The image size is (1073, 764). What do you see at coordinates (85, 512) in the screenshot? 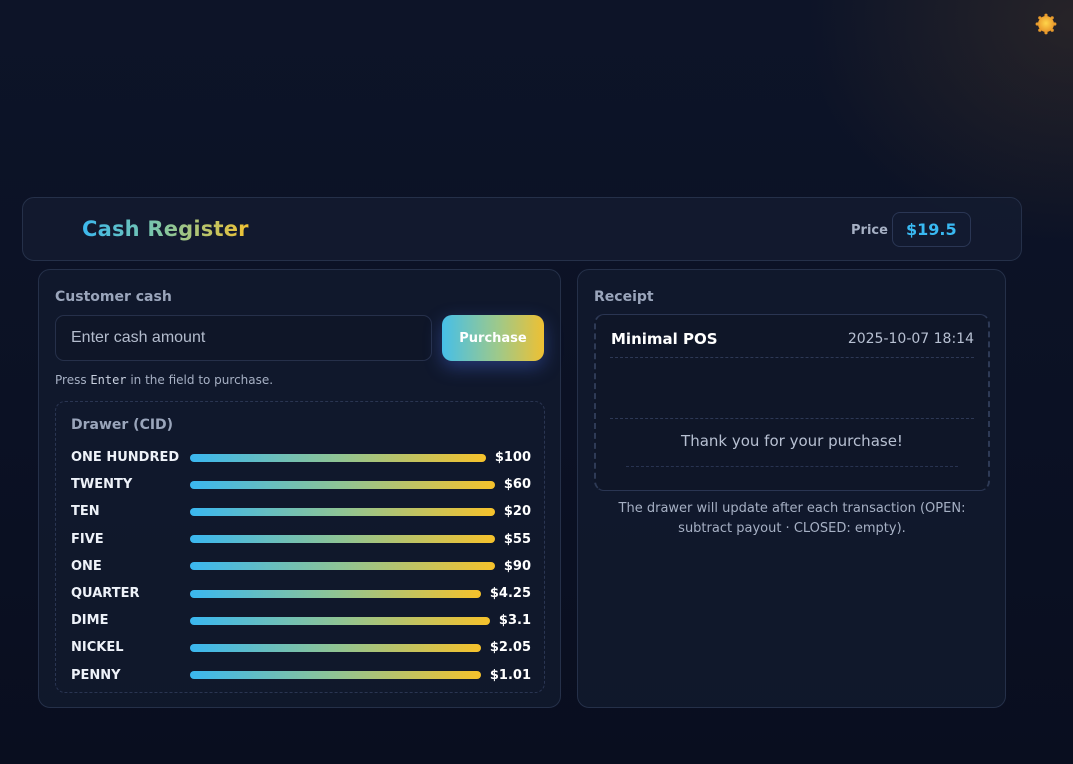
I see `denomination-name: TEN` at bounding box center [85, 512].